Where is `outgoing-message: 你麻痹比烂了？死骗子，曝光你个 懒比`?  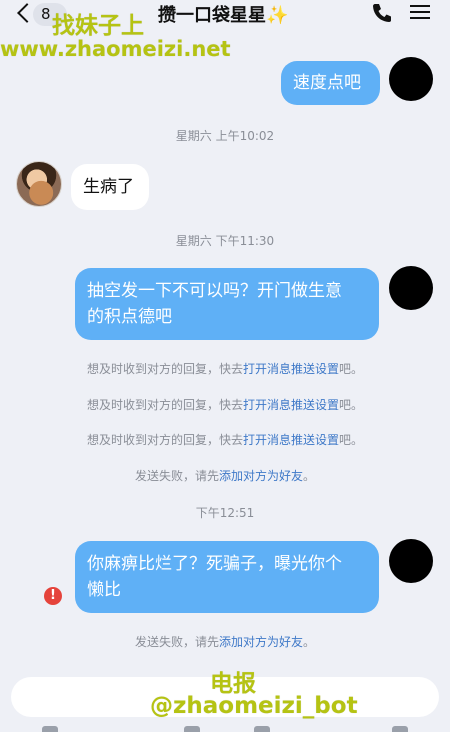
outgoing-message: 你麻痹比烂了？死骗子，曝光你个 懒比 is located at coordinates (227, 577).